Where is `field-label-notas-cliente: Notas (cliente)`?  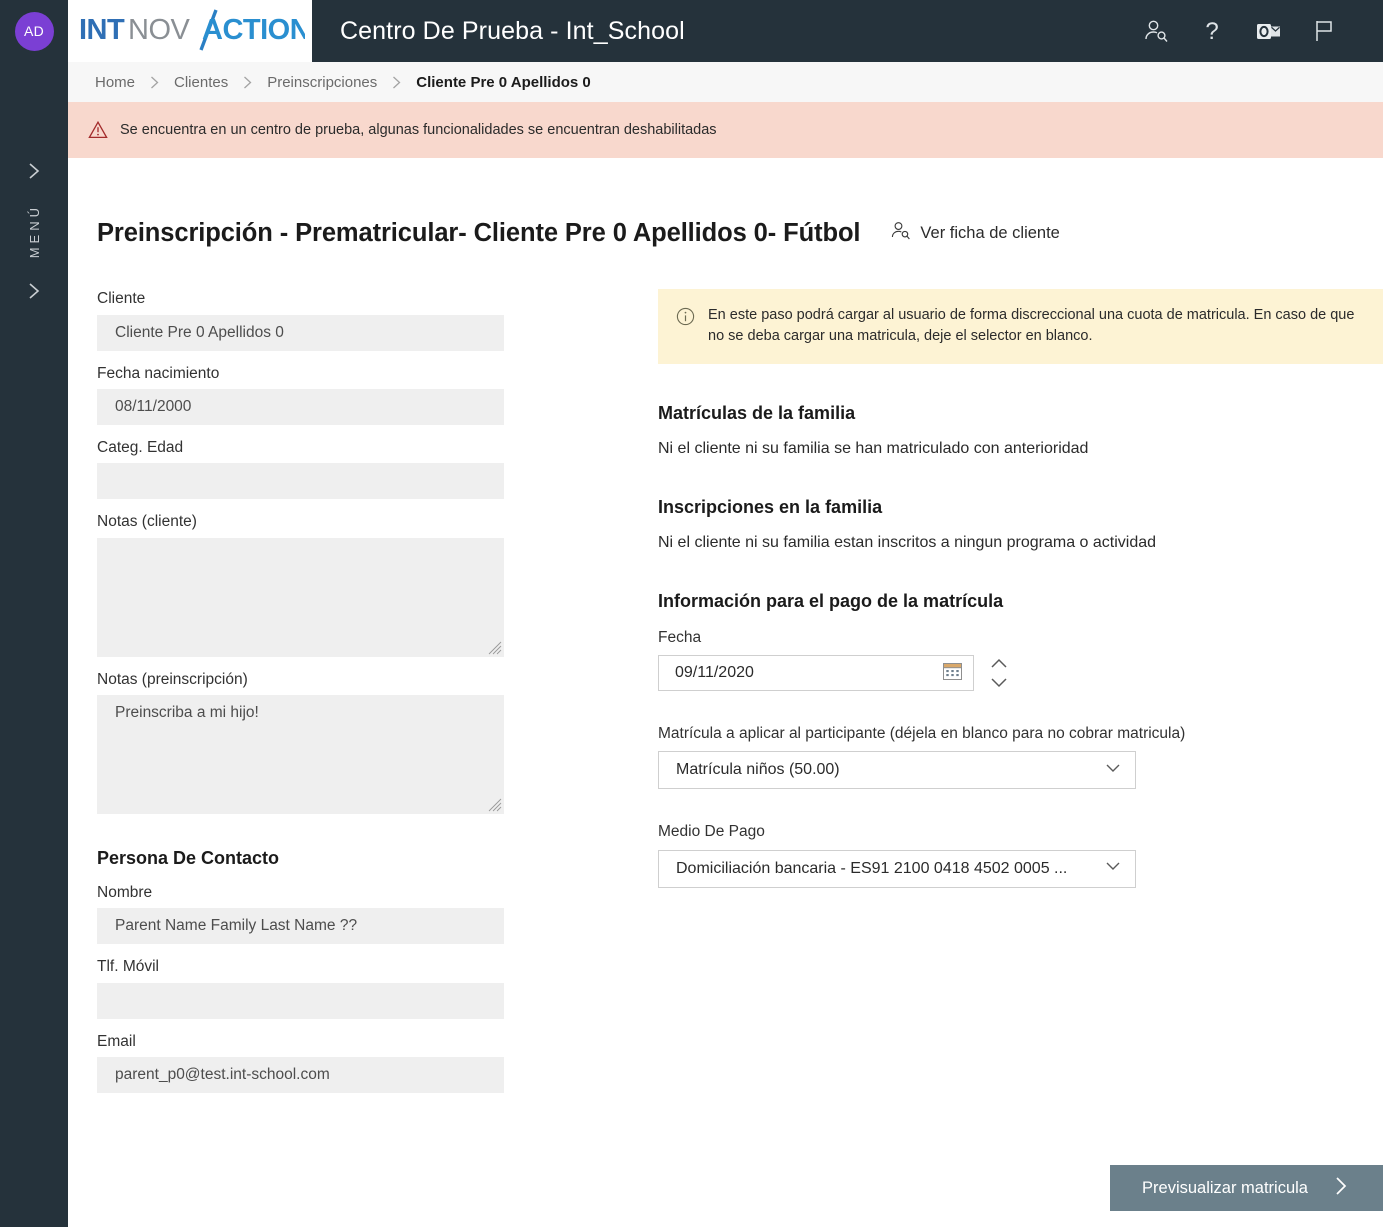 field-label-notas-cliente: Notas (cliente) is located at coordinates (147, 522).